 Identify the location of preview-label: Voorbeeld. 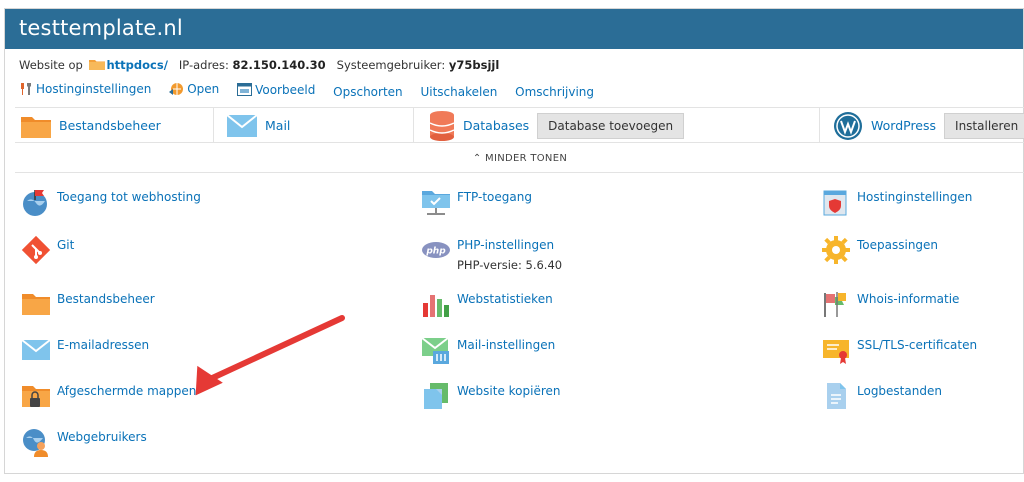
(285, 89).